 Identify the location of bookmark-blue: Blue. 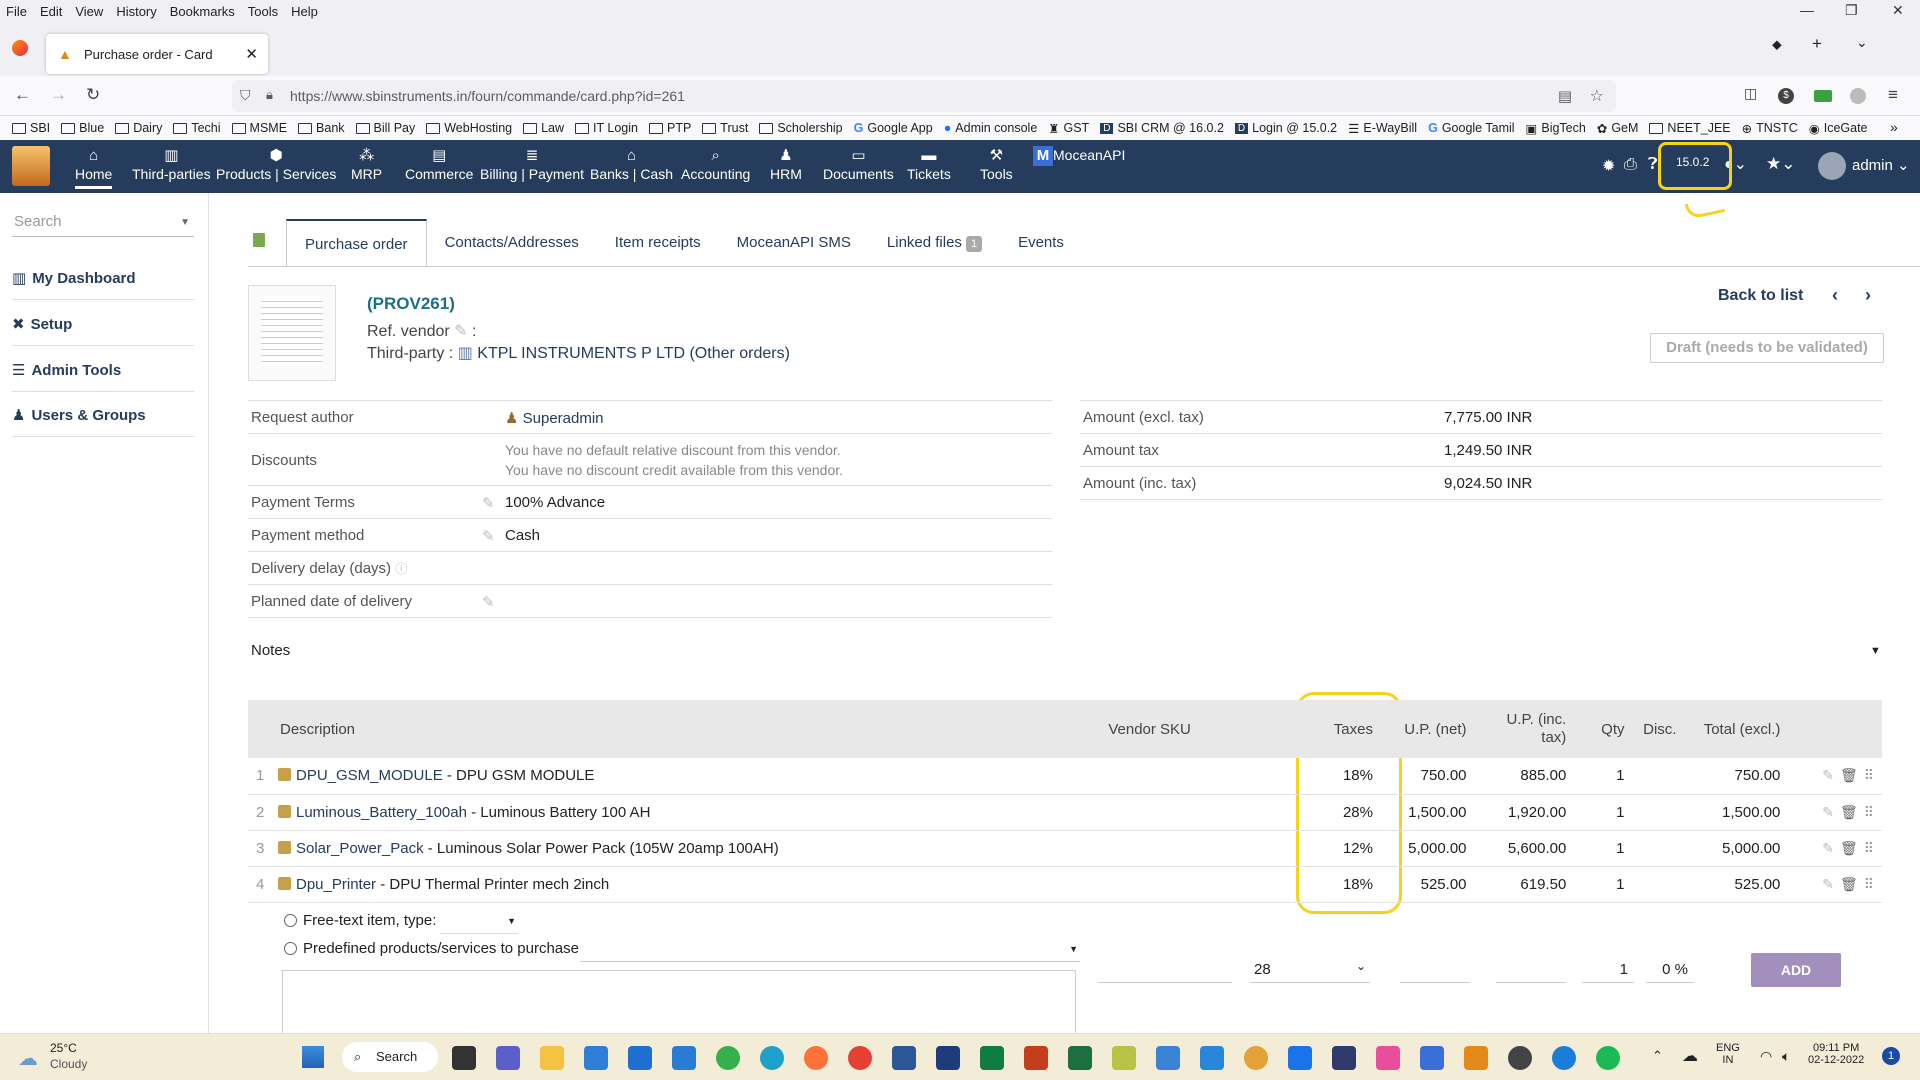
(82, 128).